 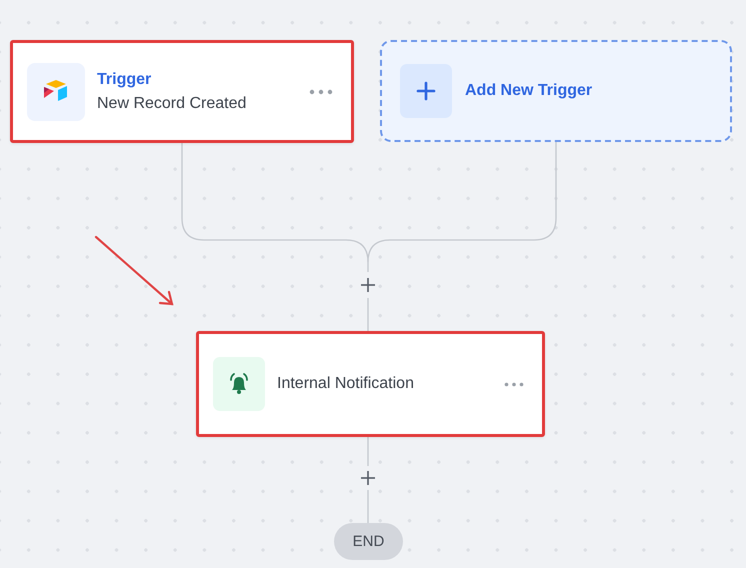 I want to click on cube-logo-icon, so click(x=56, y=91).